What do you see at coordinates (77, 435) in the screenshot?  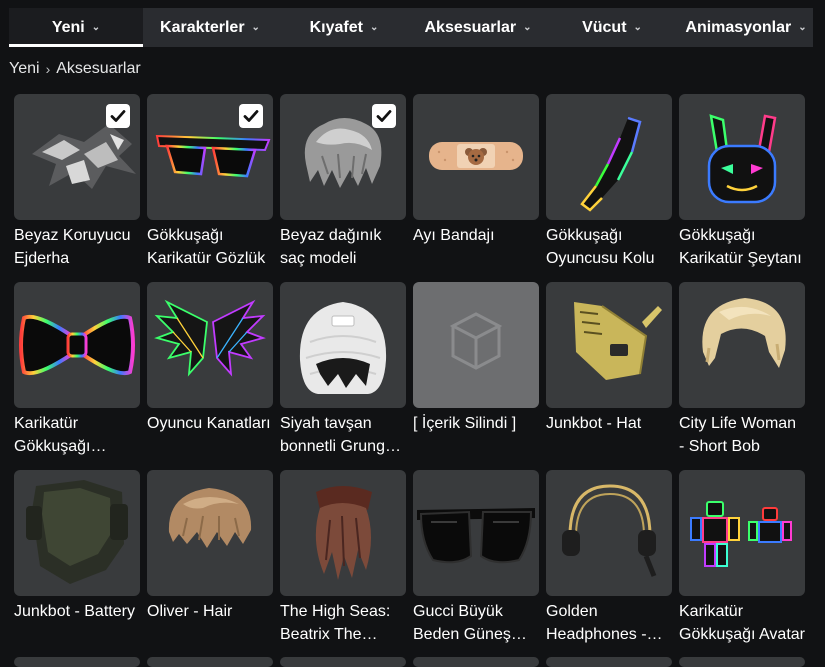 I see `item-name: Karikatür Gökkuşağı Papyon` at bounding box center [77, 435].